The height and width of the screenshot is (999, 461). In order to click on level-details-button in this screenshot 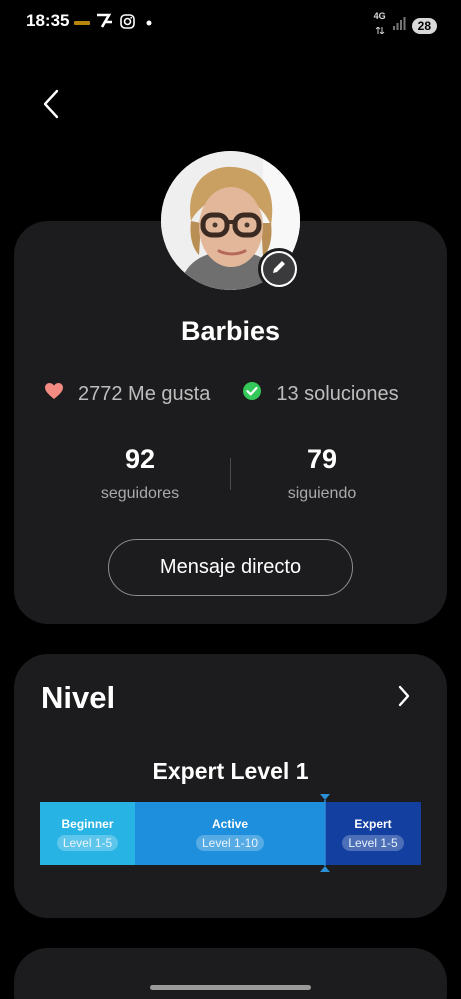, I will do `click(404, 698)`.